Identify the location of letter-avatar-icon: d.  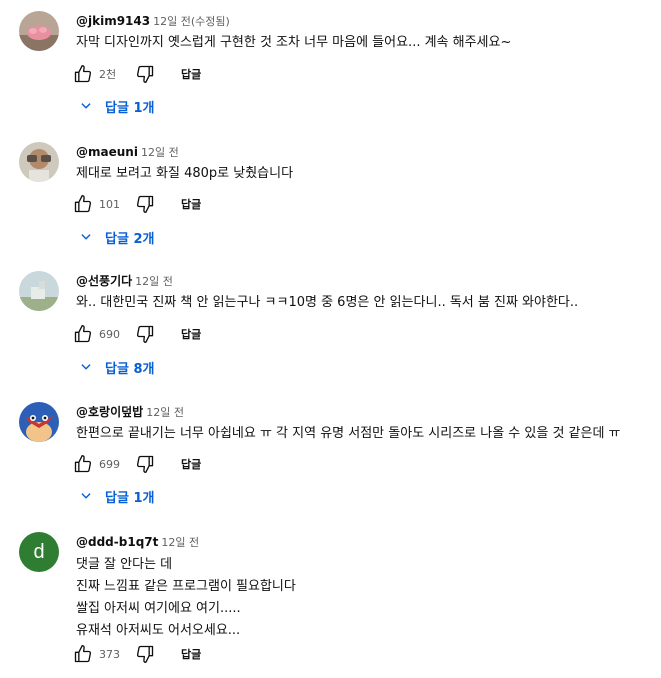
(39, 551).